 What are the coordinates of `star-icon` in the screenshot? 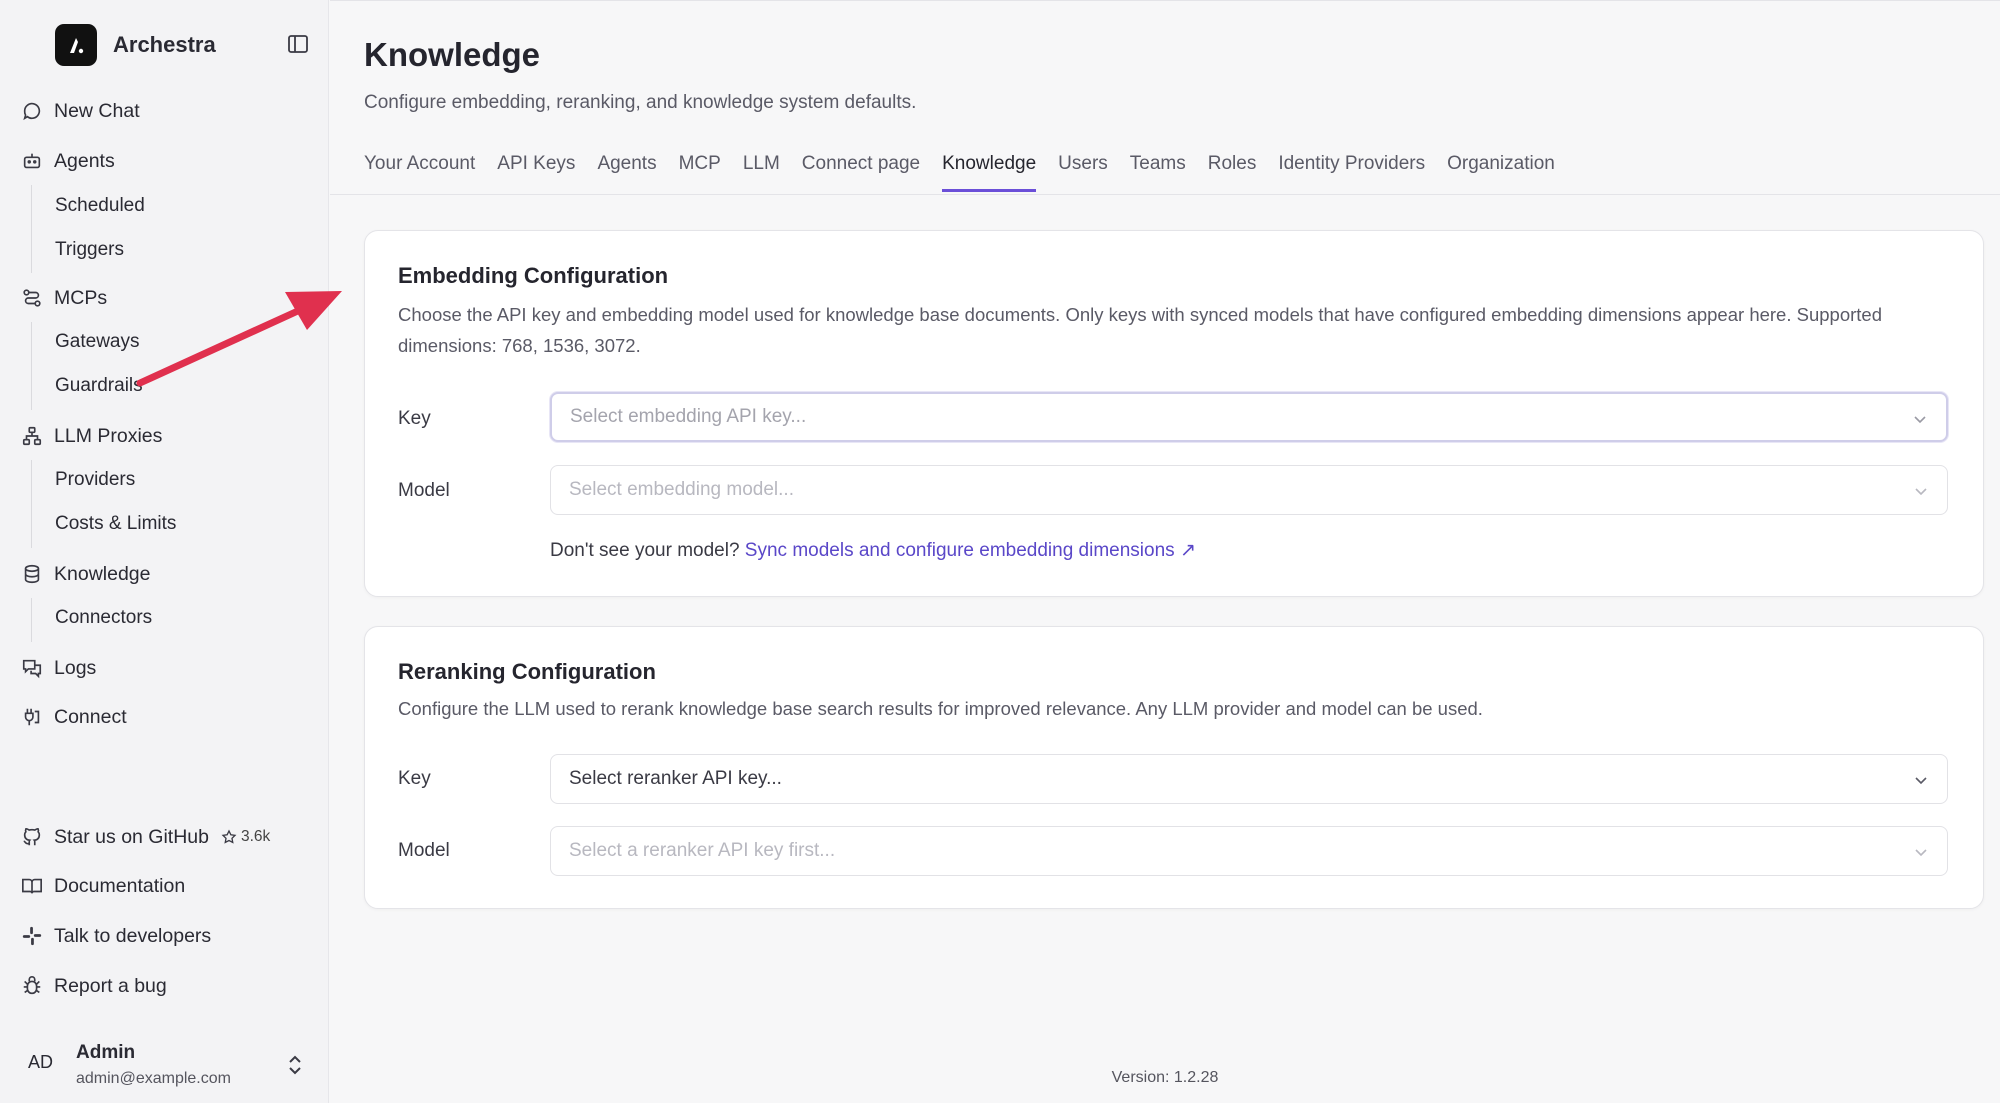 It's located at (229, 836).